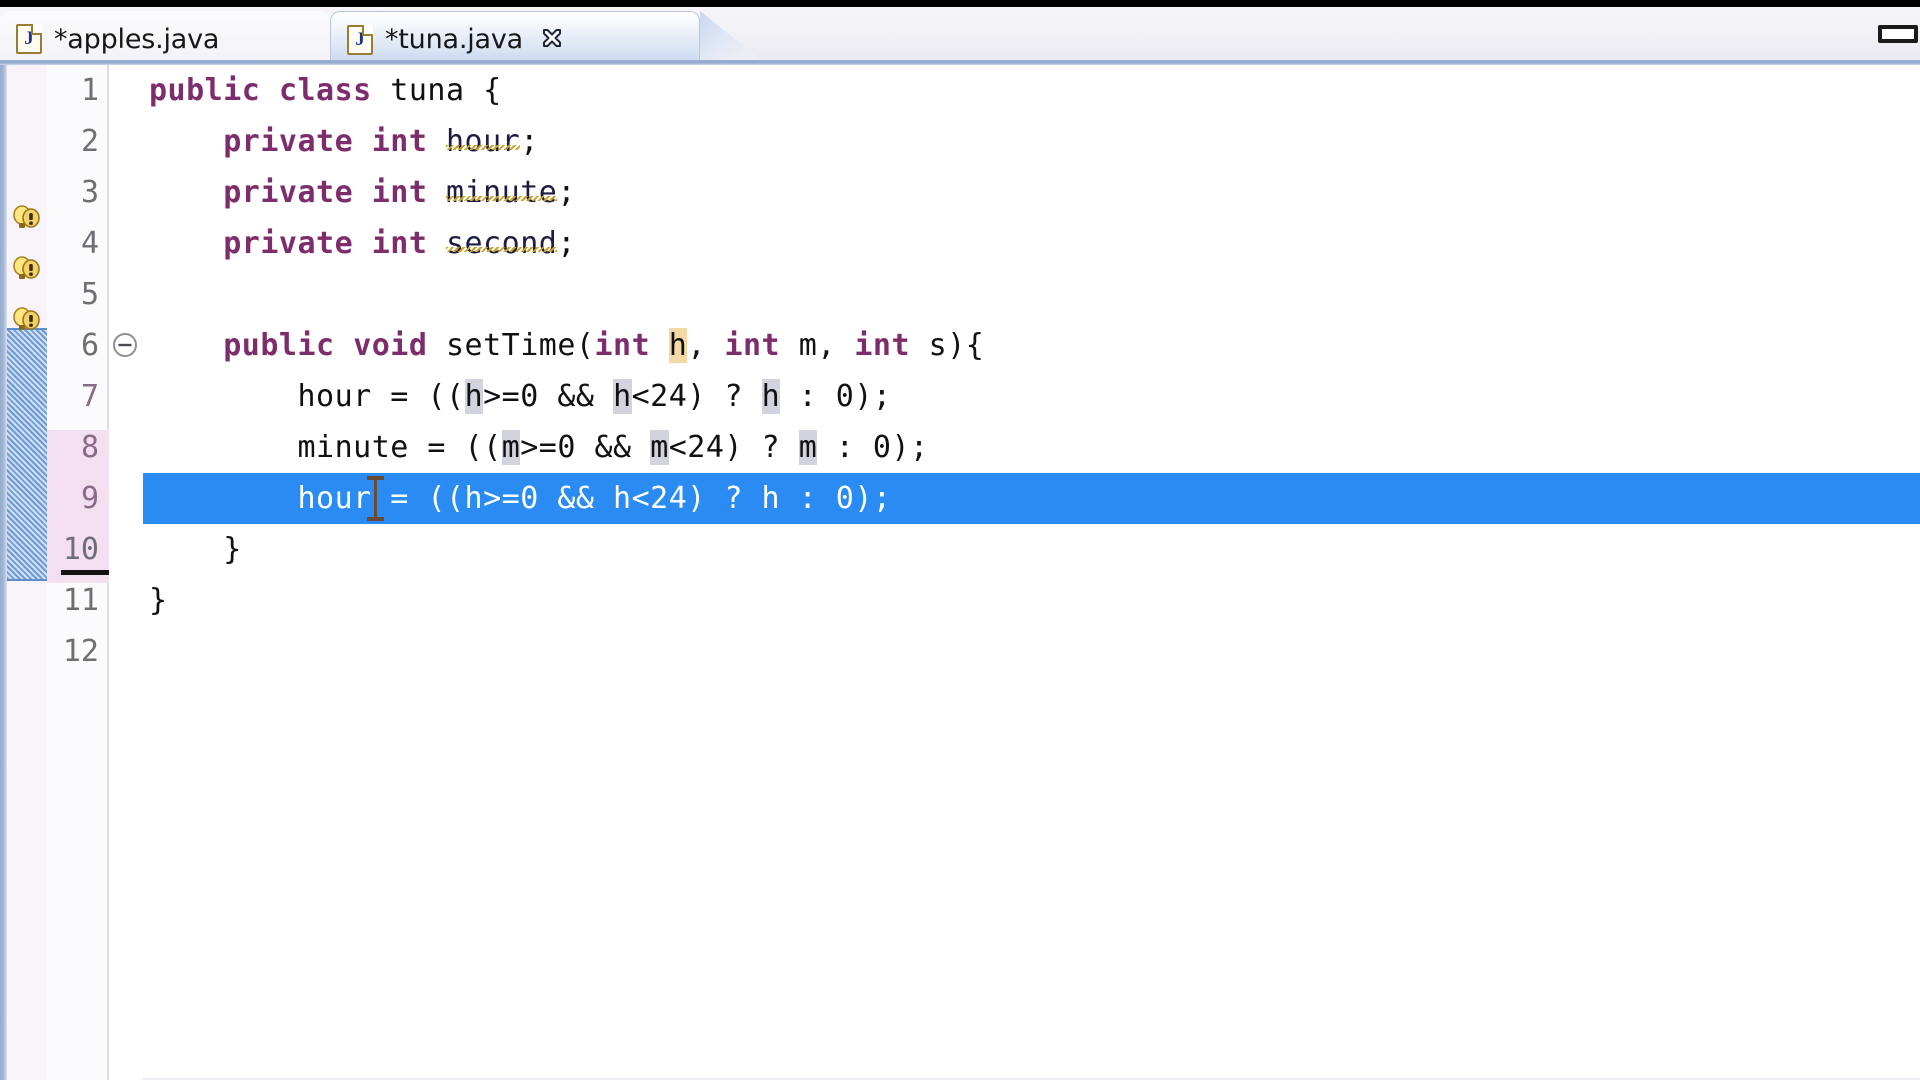  I want to click on line-number: 3, so click(89, 192).